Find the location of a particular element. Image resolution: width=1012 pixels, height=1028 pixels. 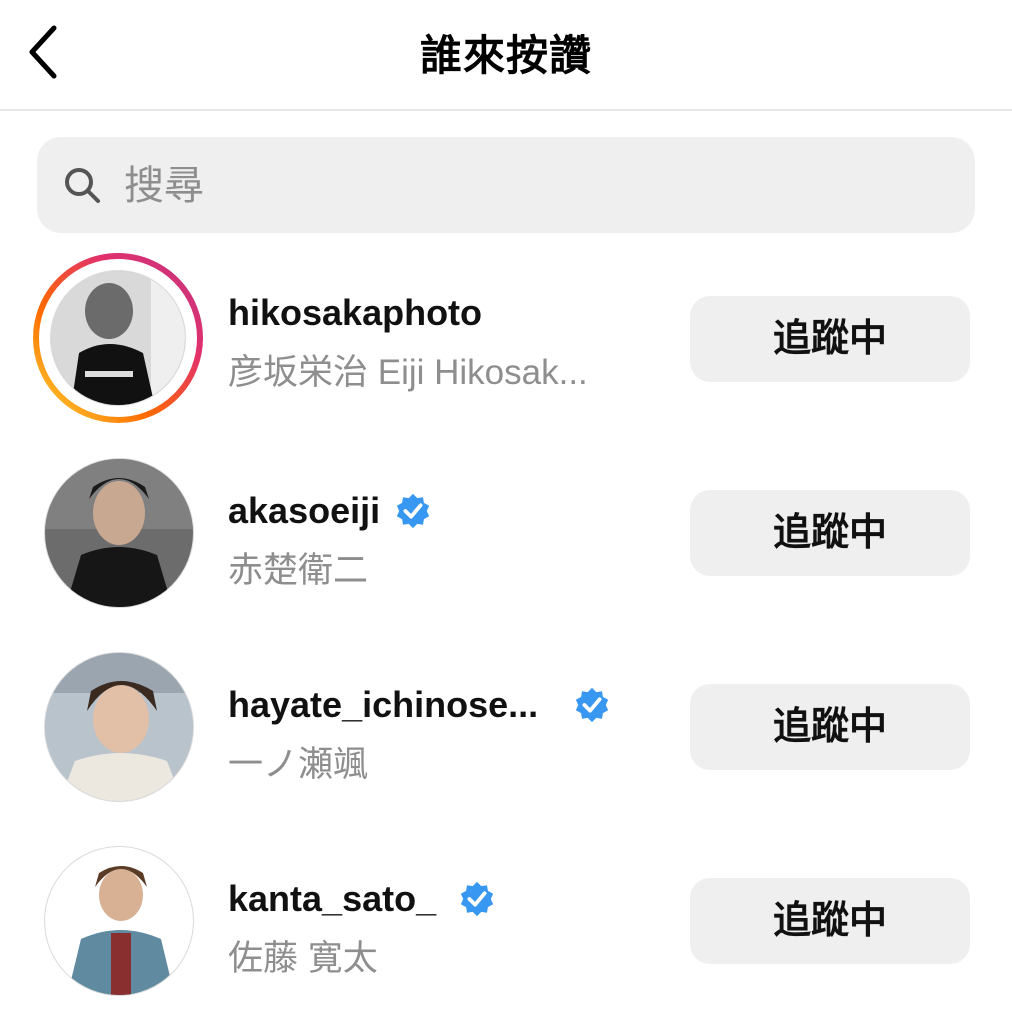

username: hikosakaphoto is located at coordinates (355, 313).